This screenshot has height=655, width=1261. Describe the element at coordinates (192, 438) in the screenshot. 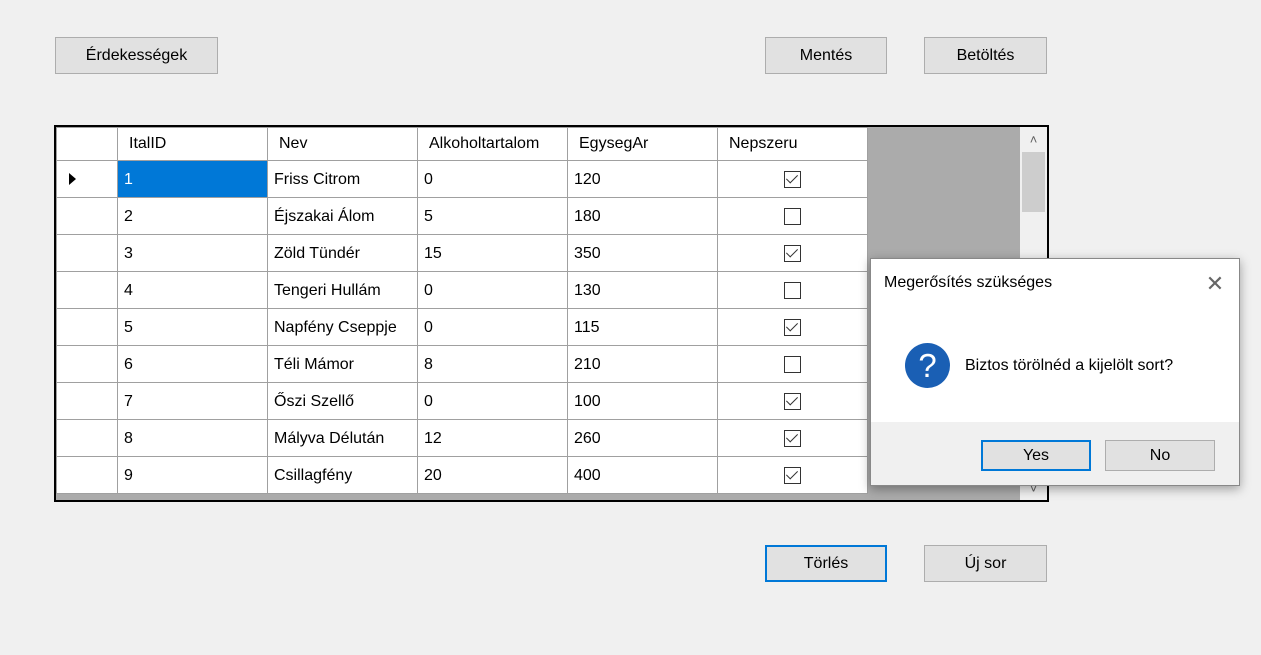

I see `cell-italid: 8` at that location.